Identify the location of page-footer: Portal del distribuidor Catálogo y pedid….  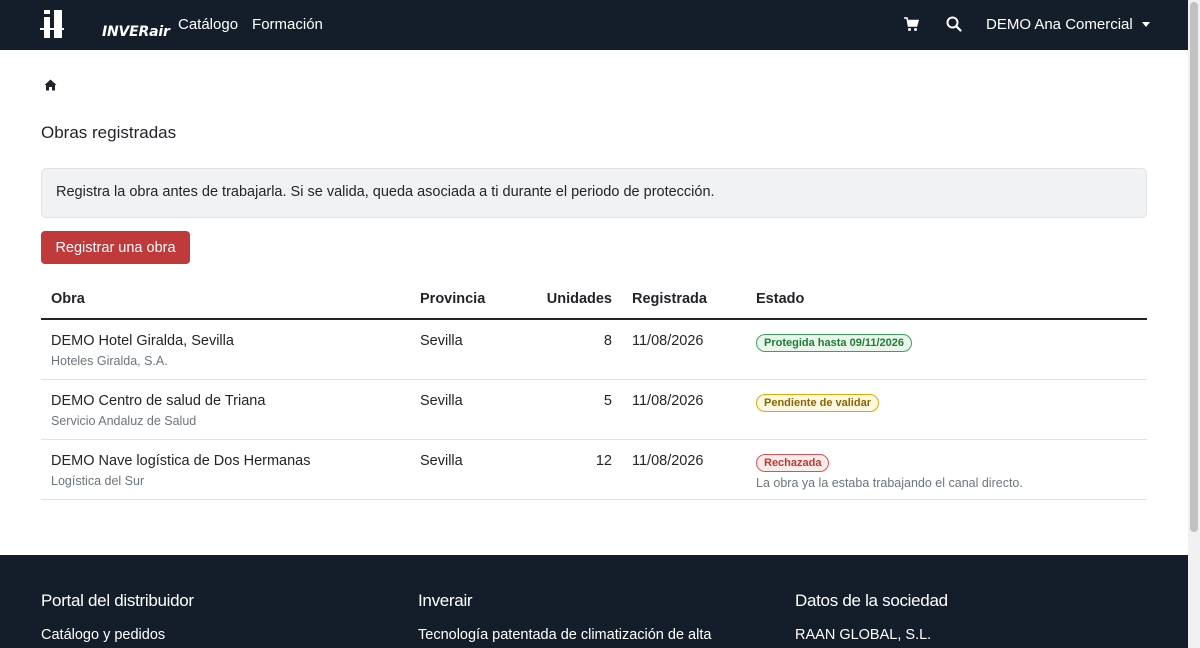
(594, 601).